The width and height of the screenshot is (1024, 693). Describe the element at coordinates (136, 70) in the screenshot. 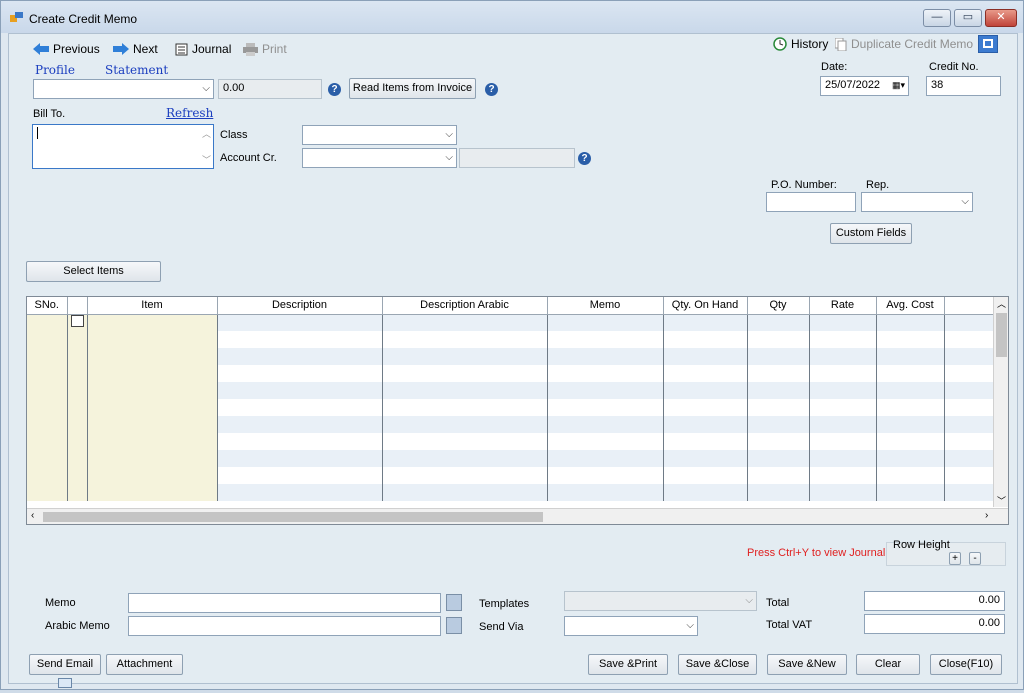

I see `statement-link: Statement` at that location.